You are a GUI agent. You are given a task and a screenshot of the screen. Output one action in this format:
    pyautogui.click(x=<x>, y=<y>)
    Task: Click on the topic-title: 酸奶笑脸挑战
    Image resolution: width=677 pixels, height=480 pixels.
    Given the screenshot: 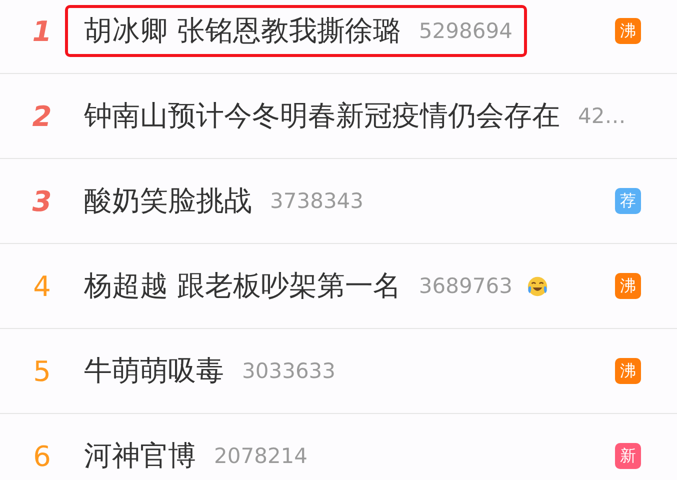 What is the action you would take?
    pyautogui.click(x=168, y=201)
    